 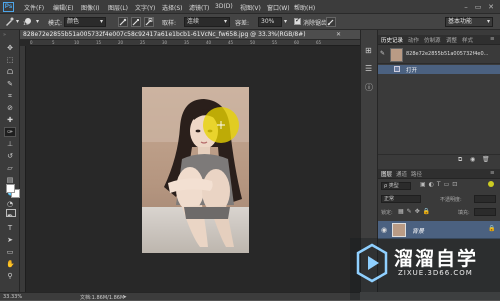 I want to click on foreground-color-swatch, so click(x=10, y=188).